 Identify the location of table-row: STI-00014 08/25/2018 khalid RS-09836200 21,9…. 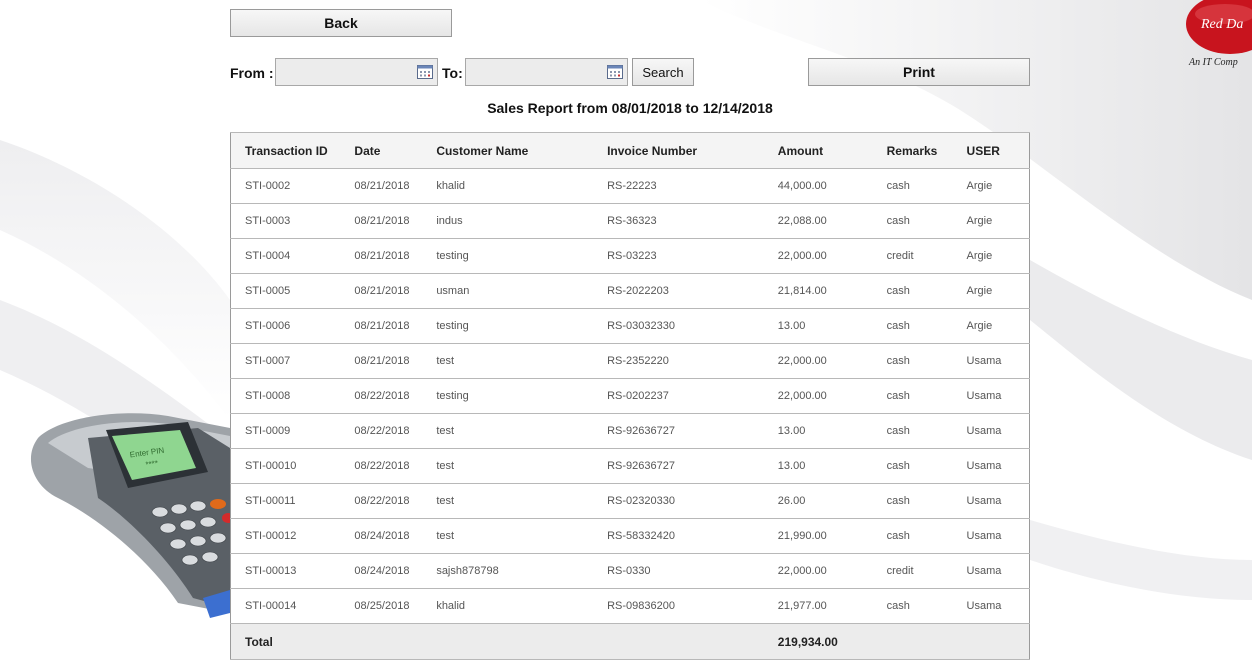
(630, 606).